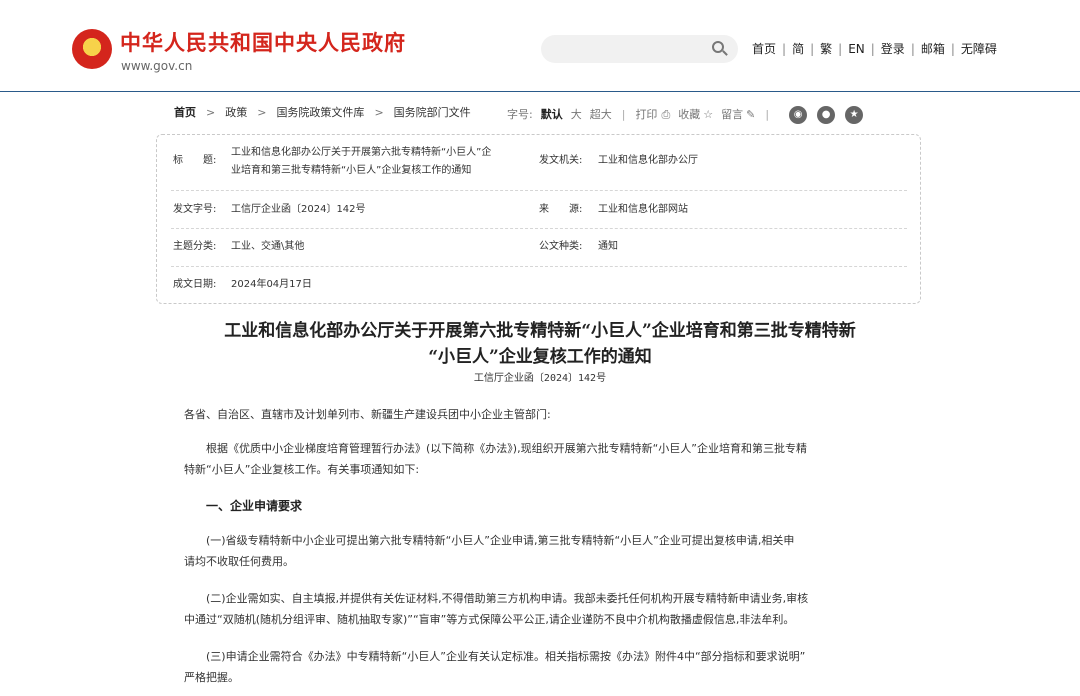 This screenshot has width=1080, height=696. Describe the element at coordinates (185, 113) in the screenshot. I see `breadcrumb-home: 首页` at that location.